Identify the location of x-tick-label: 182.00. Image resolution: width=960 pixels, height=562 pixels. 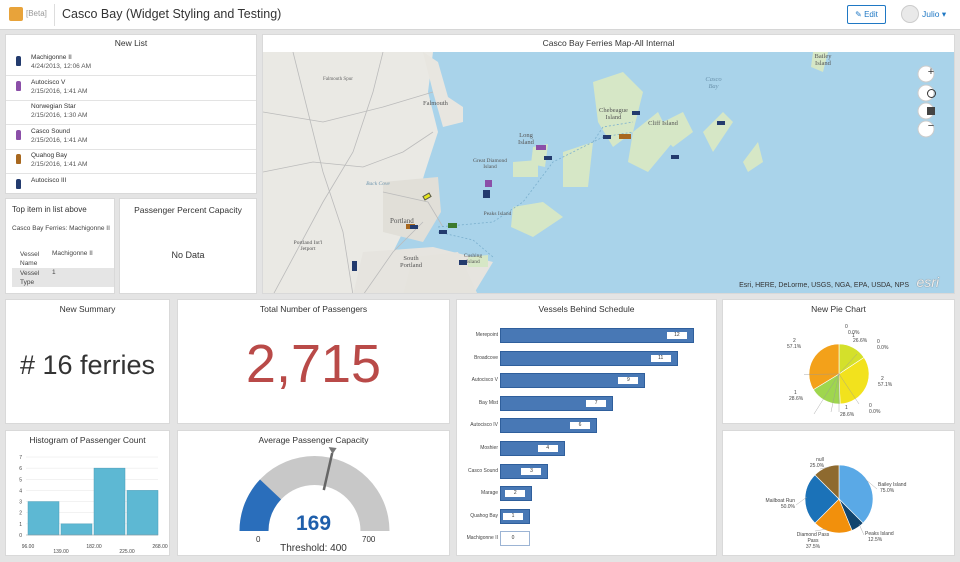
(94, 547).